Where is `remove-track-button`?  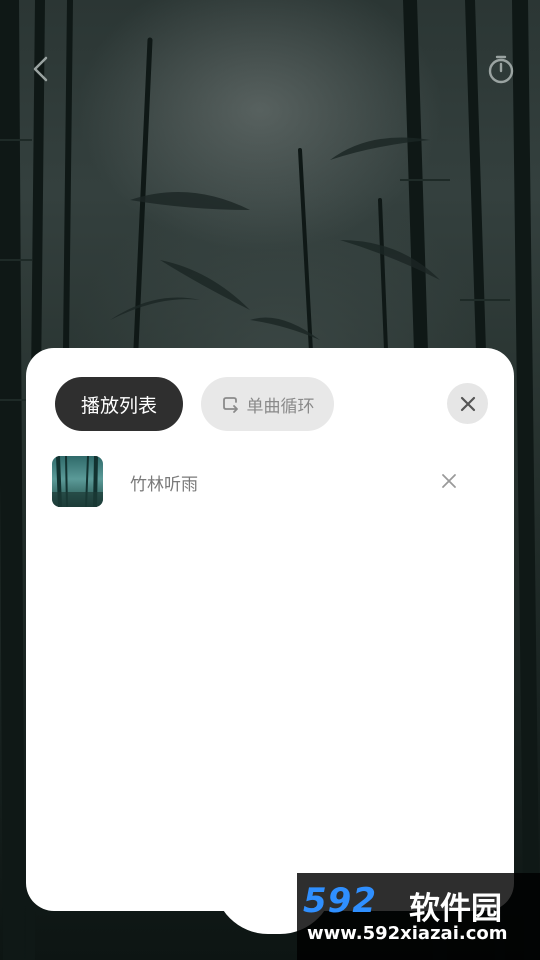
remove-track-button is located at coordinates (449, 481).